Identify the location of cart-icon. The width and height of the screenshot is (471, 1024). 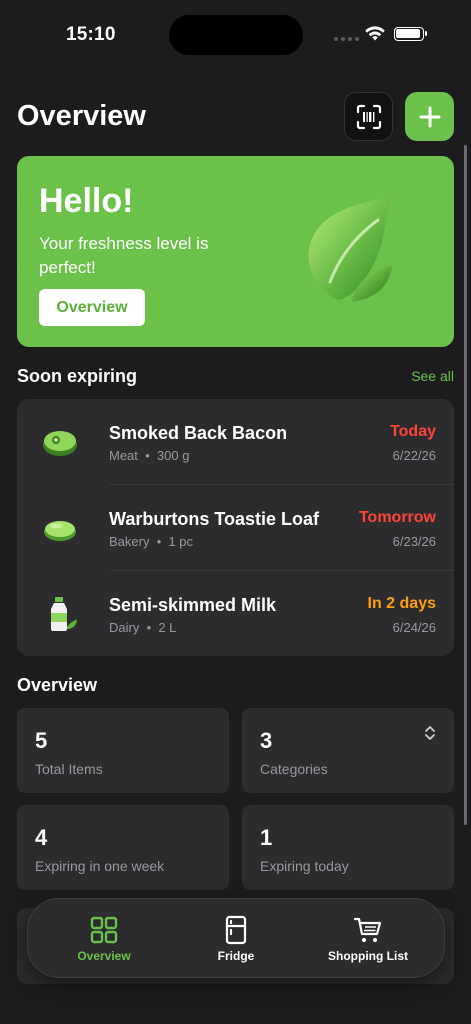
(367, 929).